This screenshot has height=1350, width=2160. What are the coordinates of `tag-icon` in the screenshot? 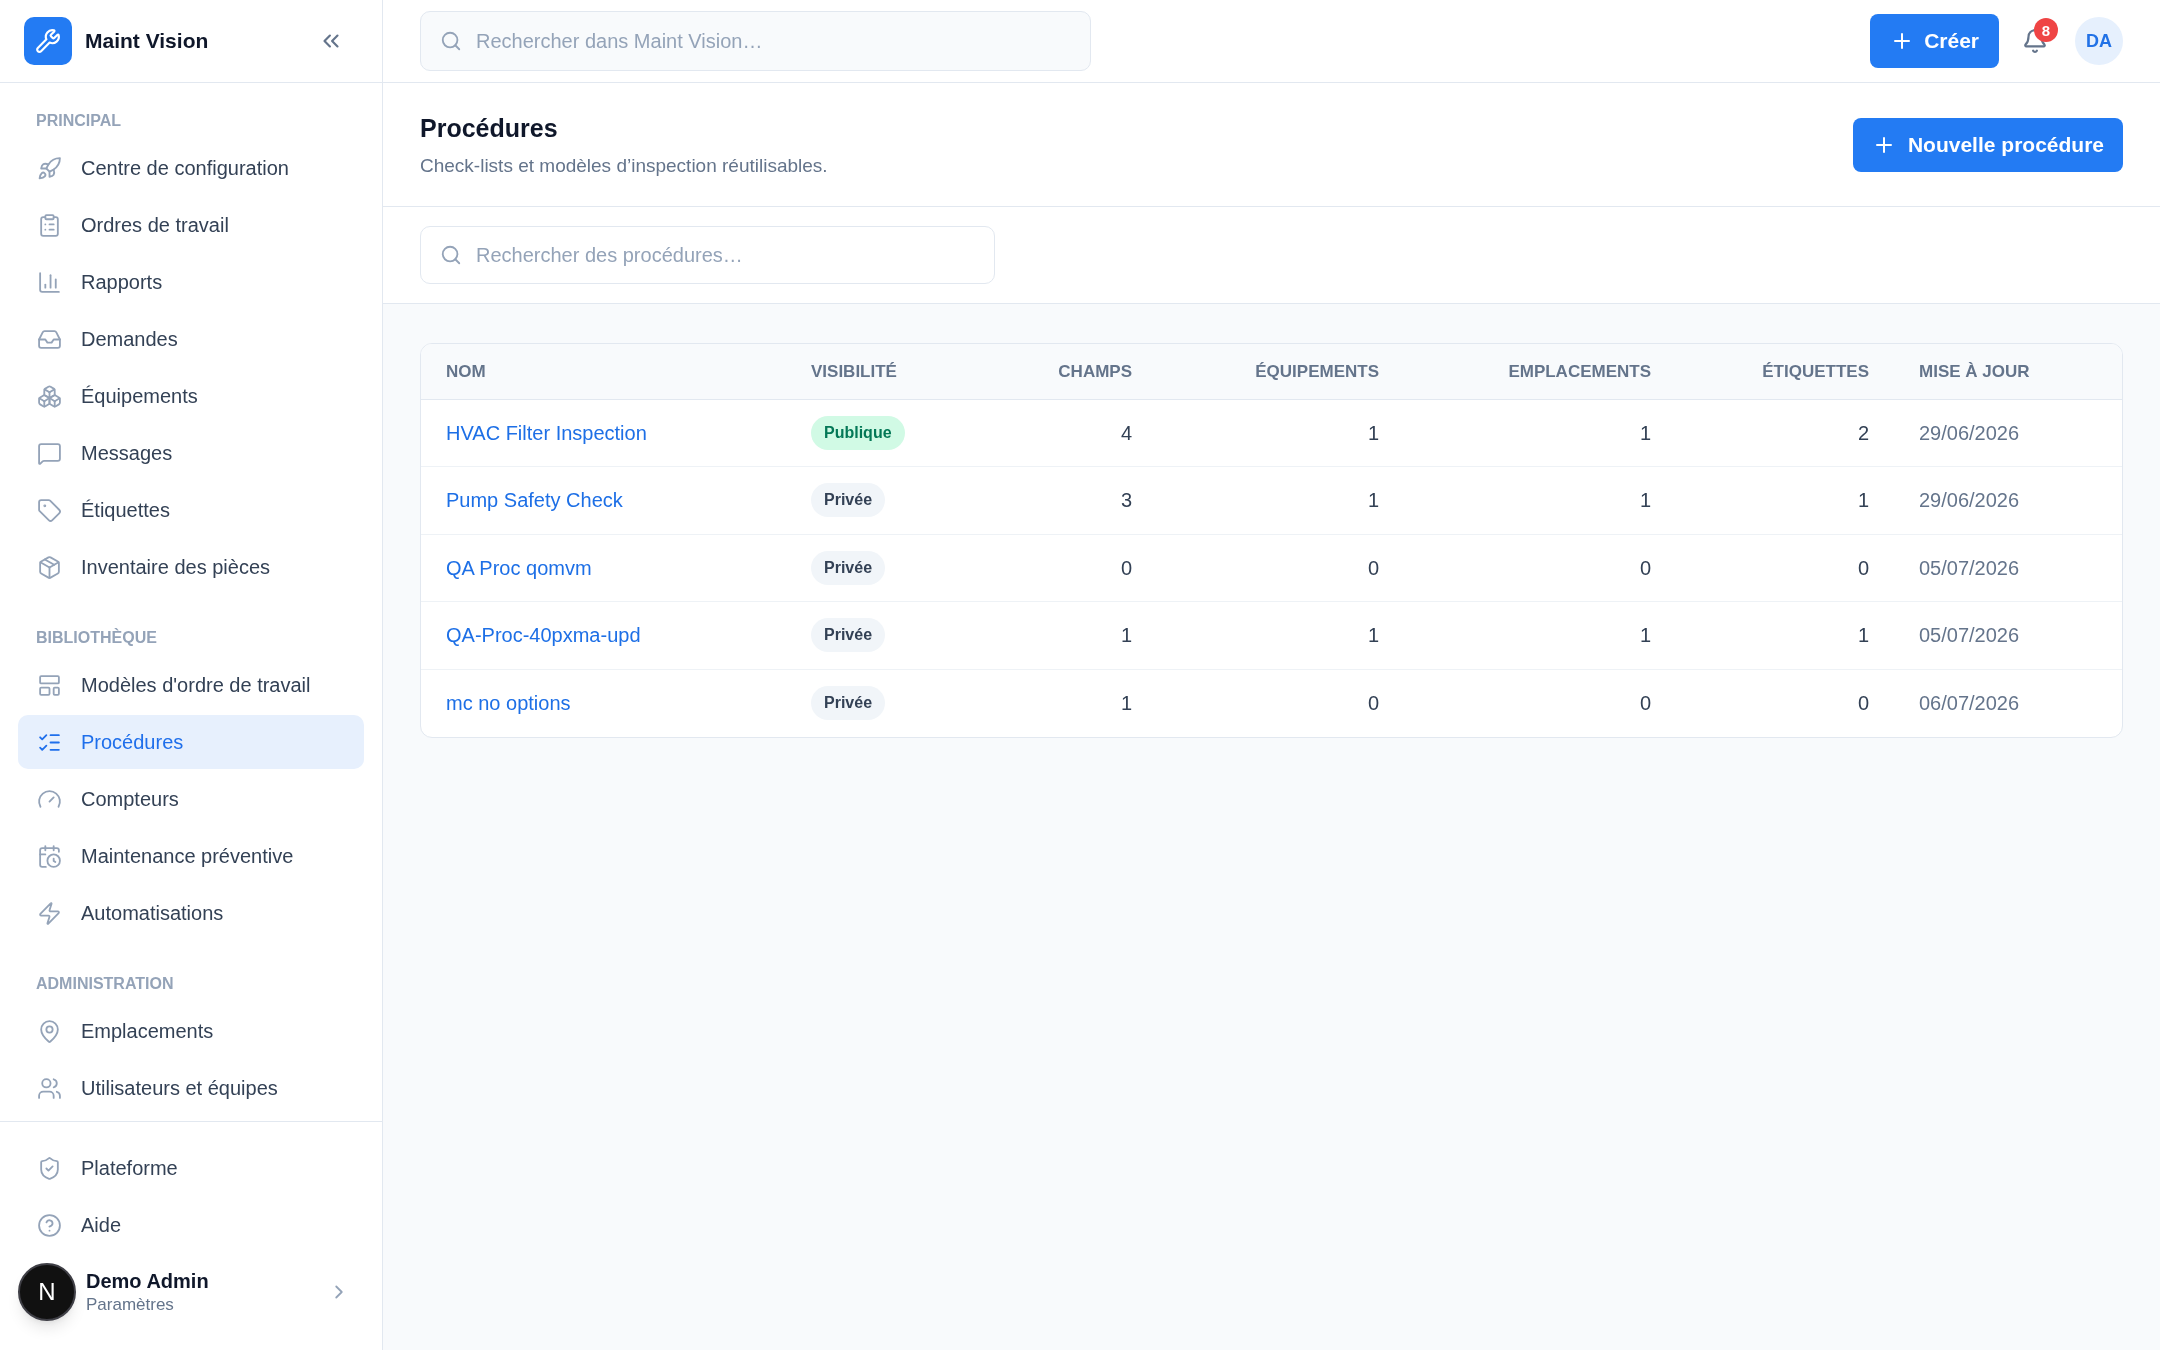 It's located at (49, 510).